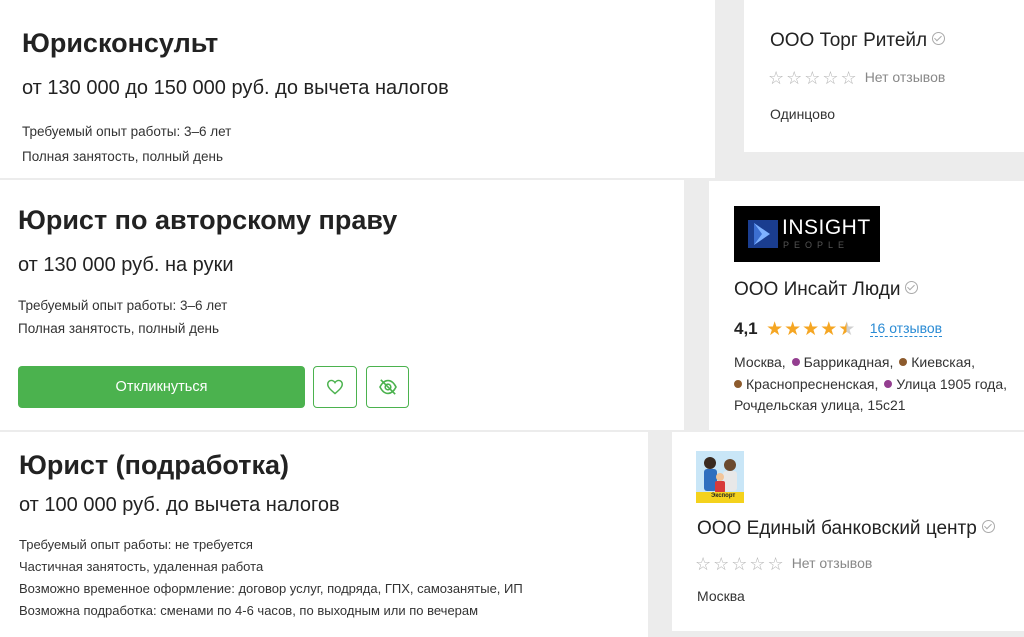 This screenshot has height=637, width=1024. I want to click on insight-logo-mark, so click(763, 234).